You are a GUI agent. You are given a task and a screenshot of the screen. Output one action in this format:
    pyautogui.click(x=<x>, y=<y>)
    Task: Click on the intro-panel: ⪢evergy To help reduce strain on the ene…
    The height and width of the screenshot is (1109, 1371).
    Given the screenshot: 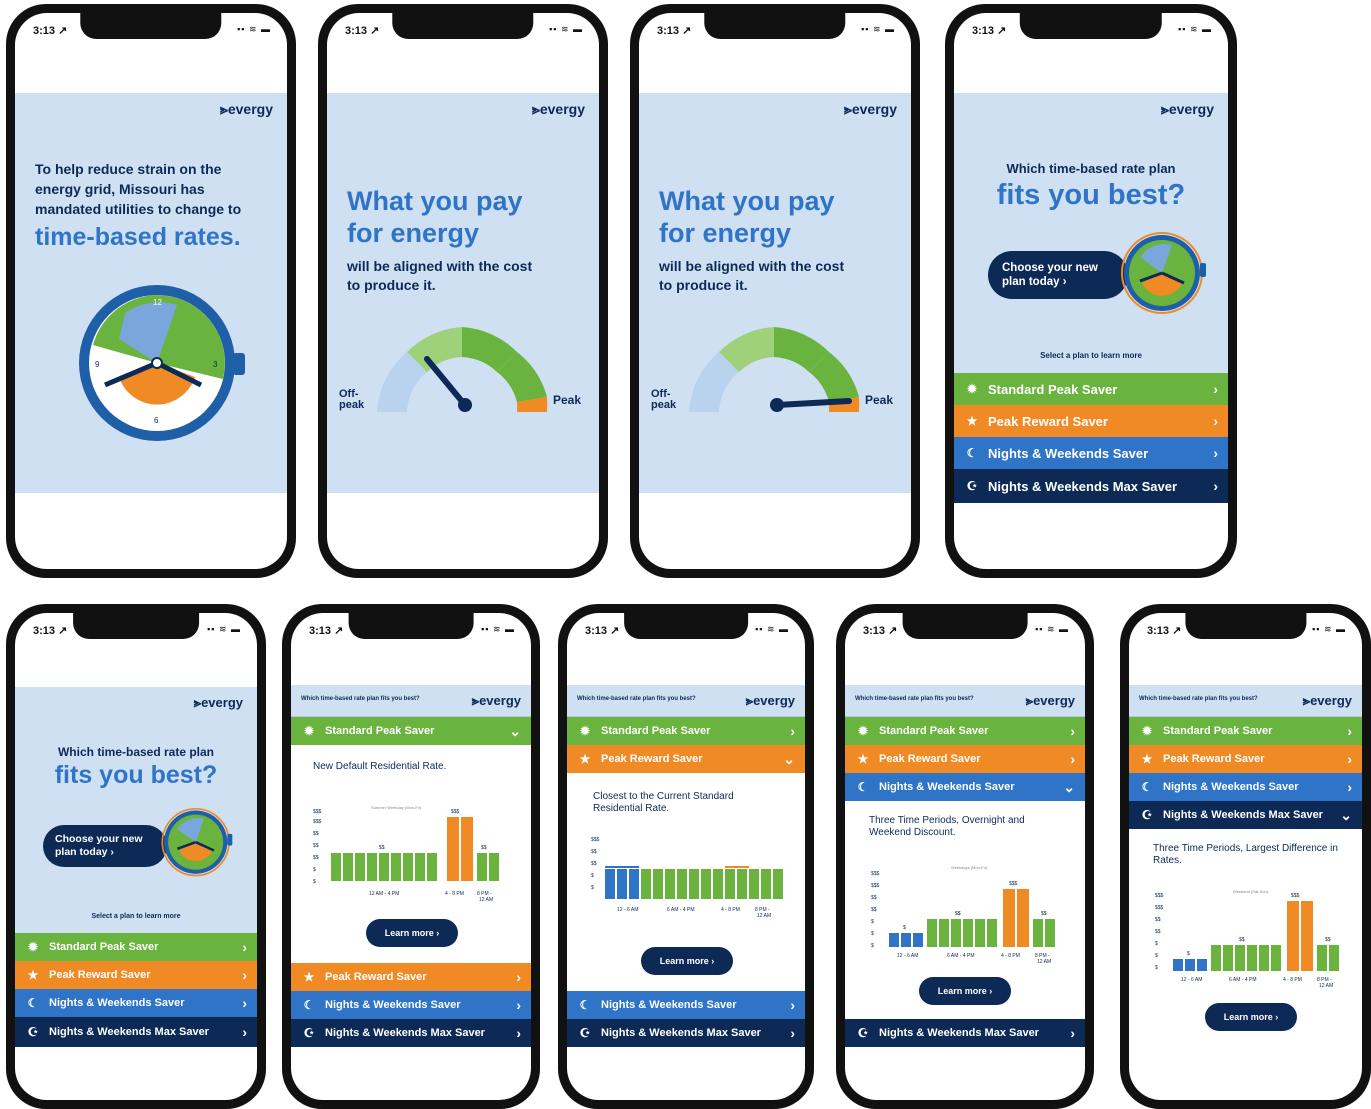 What is the action you would take?
    pyautogui.click(x=151, y=293)
    